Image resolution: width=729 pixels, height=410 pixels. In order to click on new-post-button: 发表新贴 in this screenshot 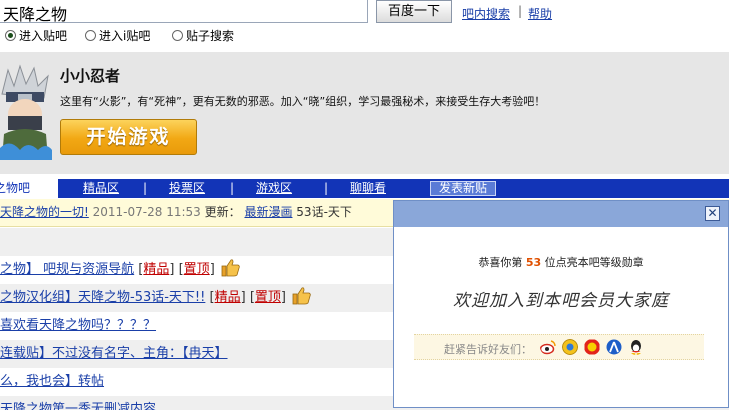, I will do `click(463, 188)`.